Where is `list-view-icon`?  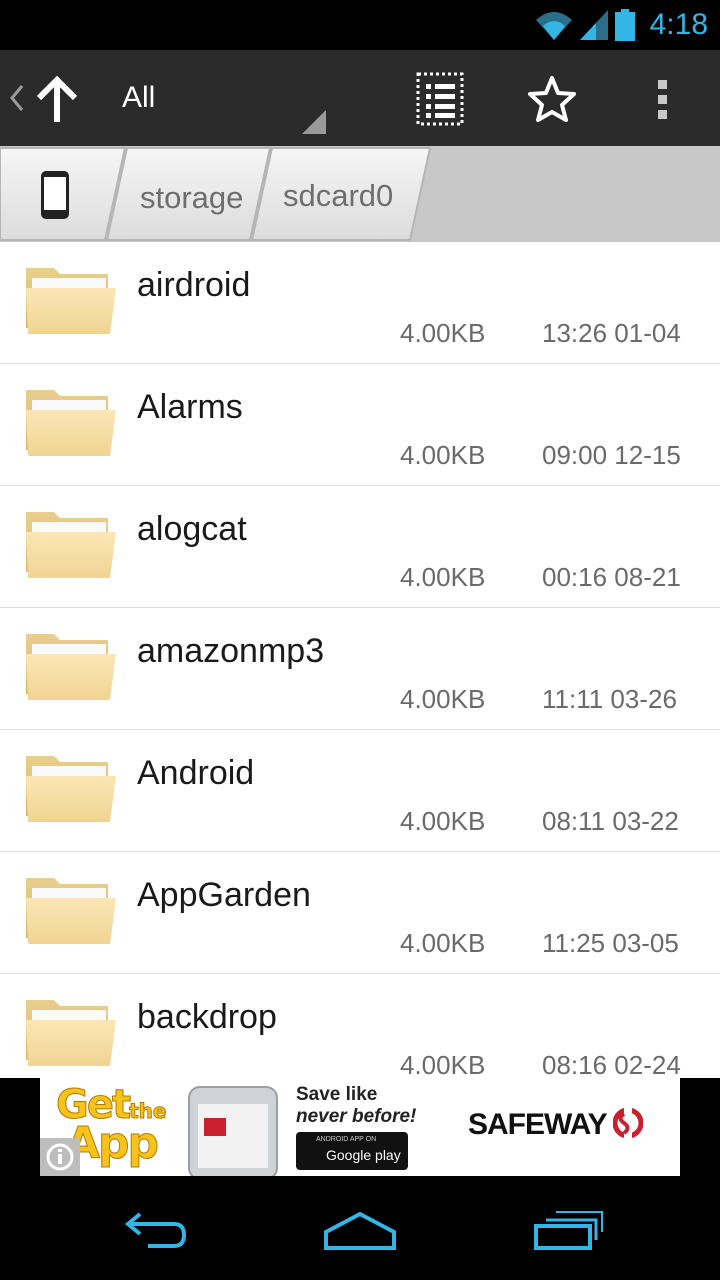 list-view-icon is located at coordinates (440, 99).